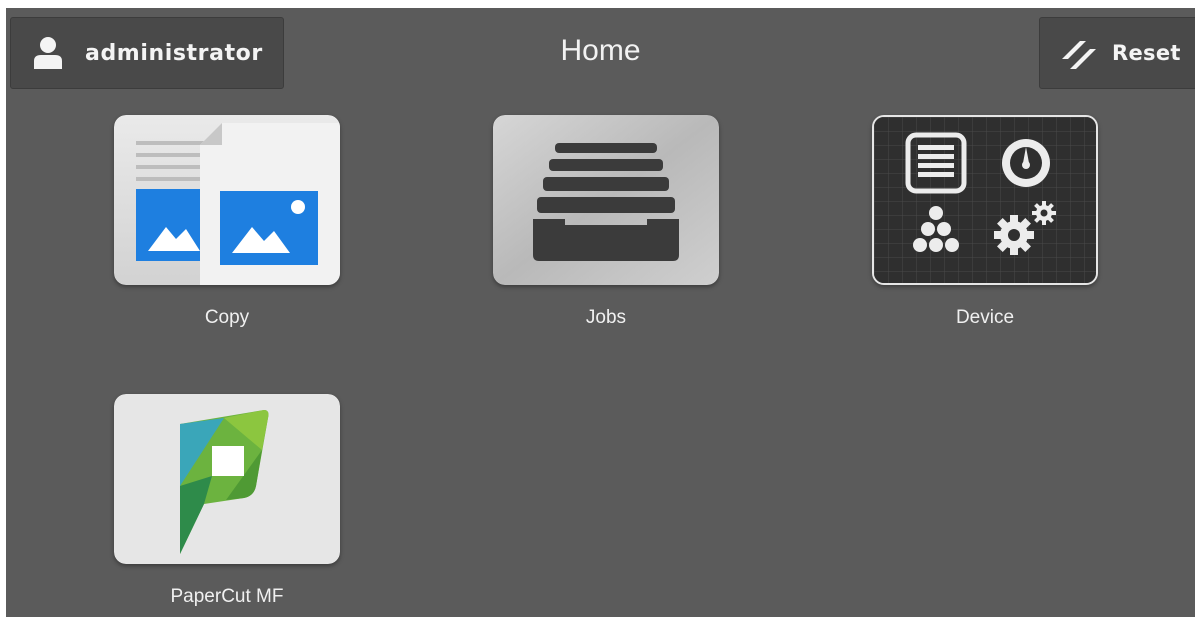 The height and width of the screenshot is (617, 1195). Describe the element at coordinates (600, 50) in the screenshot. I see `page-title: Home` at that location.